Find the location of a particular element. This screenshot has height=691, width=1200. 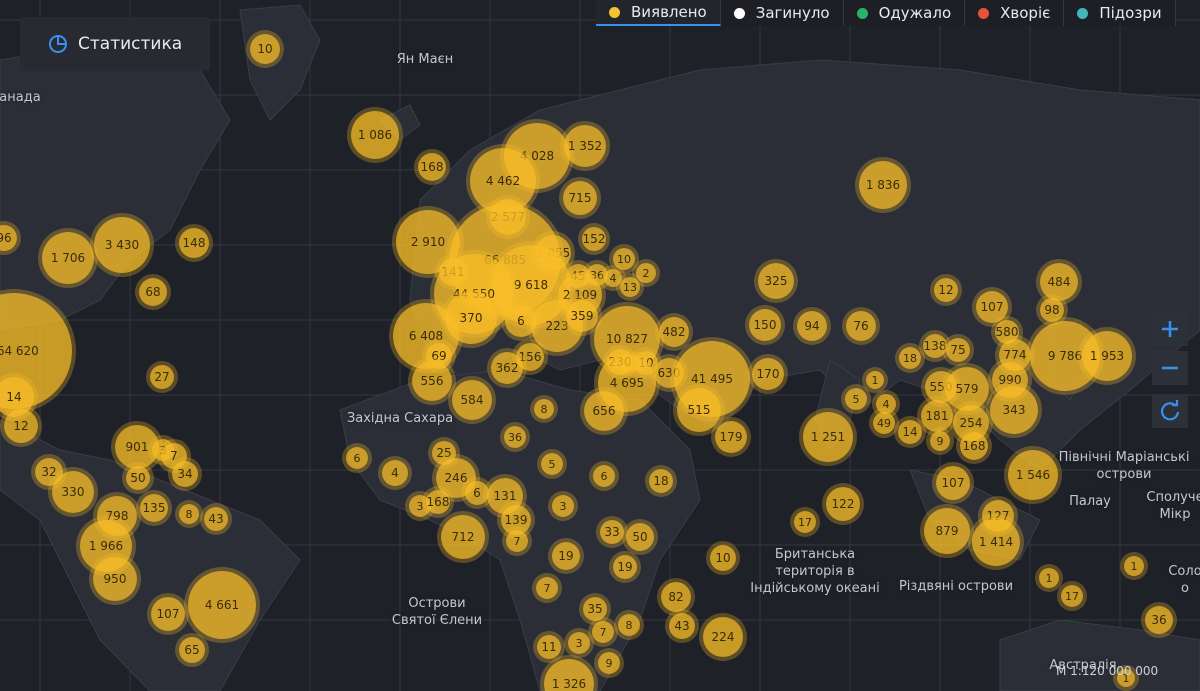

case-bubble: 1 706 is located at coordinates (68, 258).